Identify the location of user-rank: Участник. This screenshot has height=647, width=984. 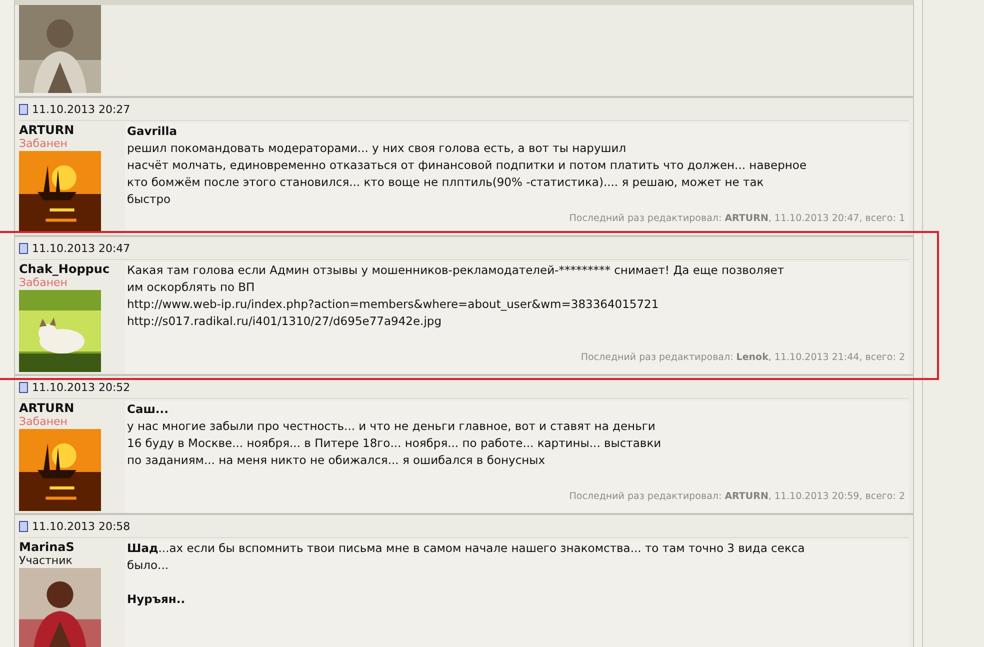
(46, 561).